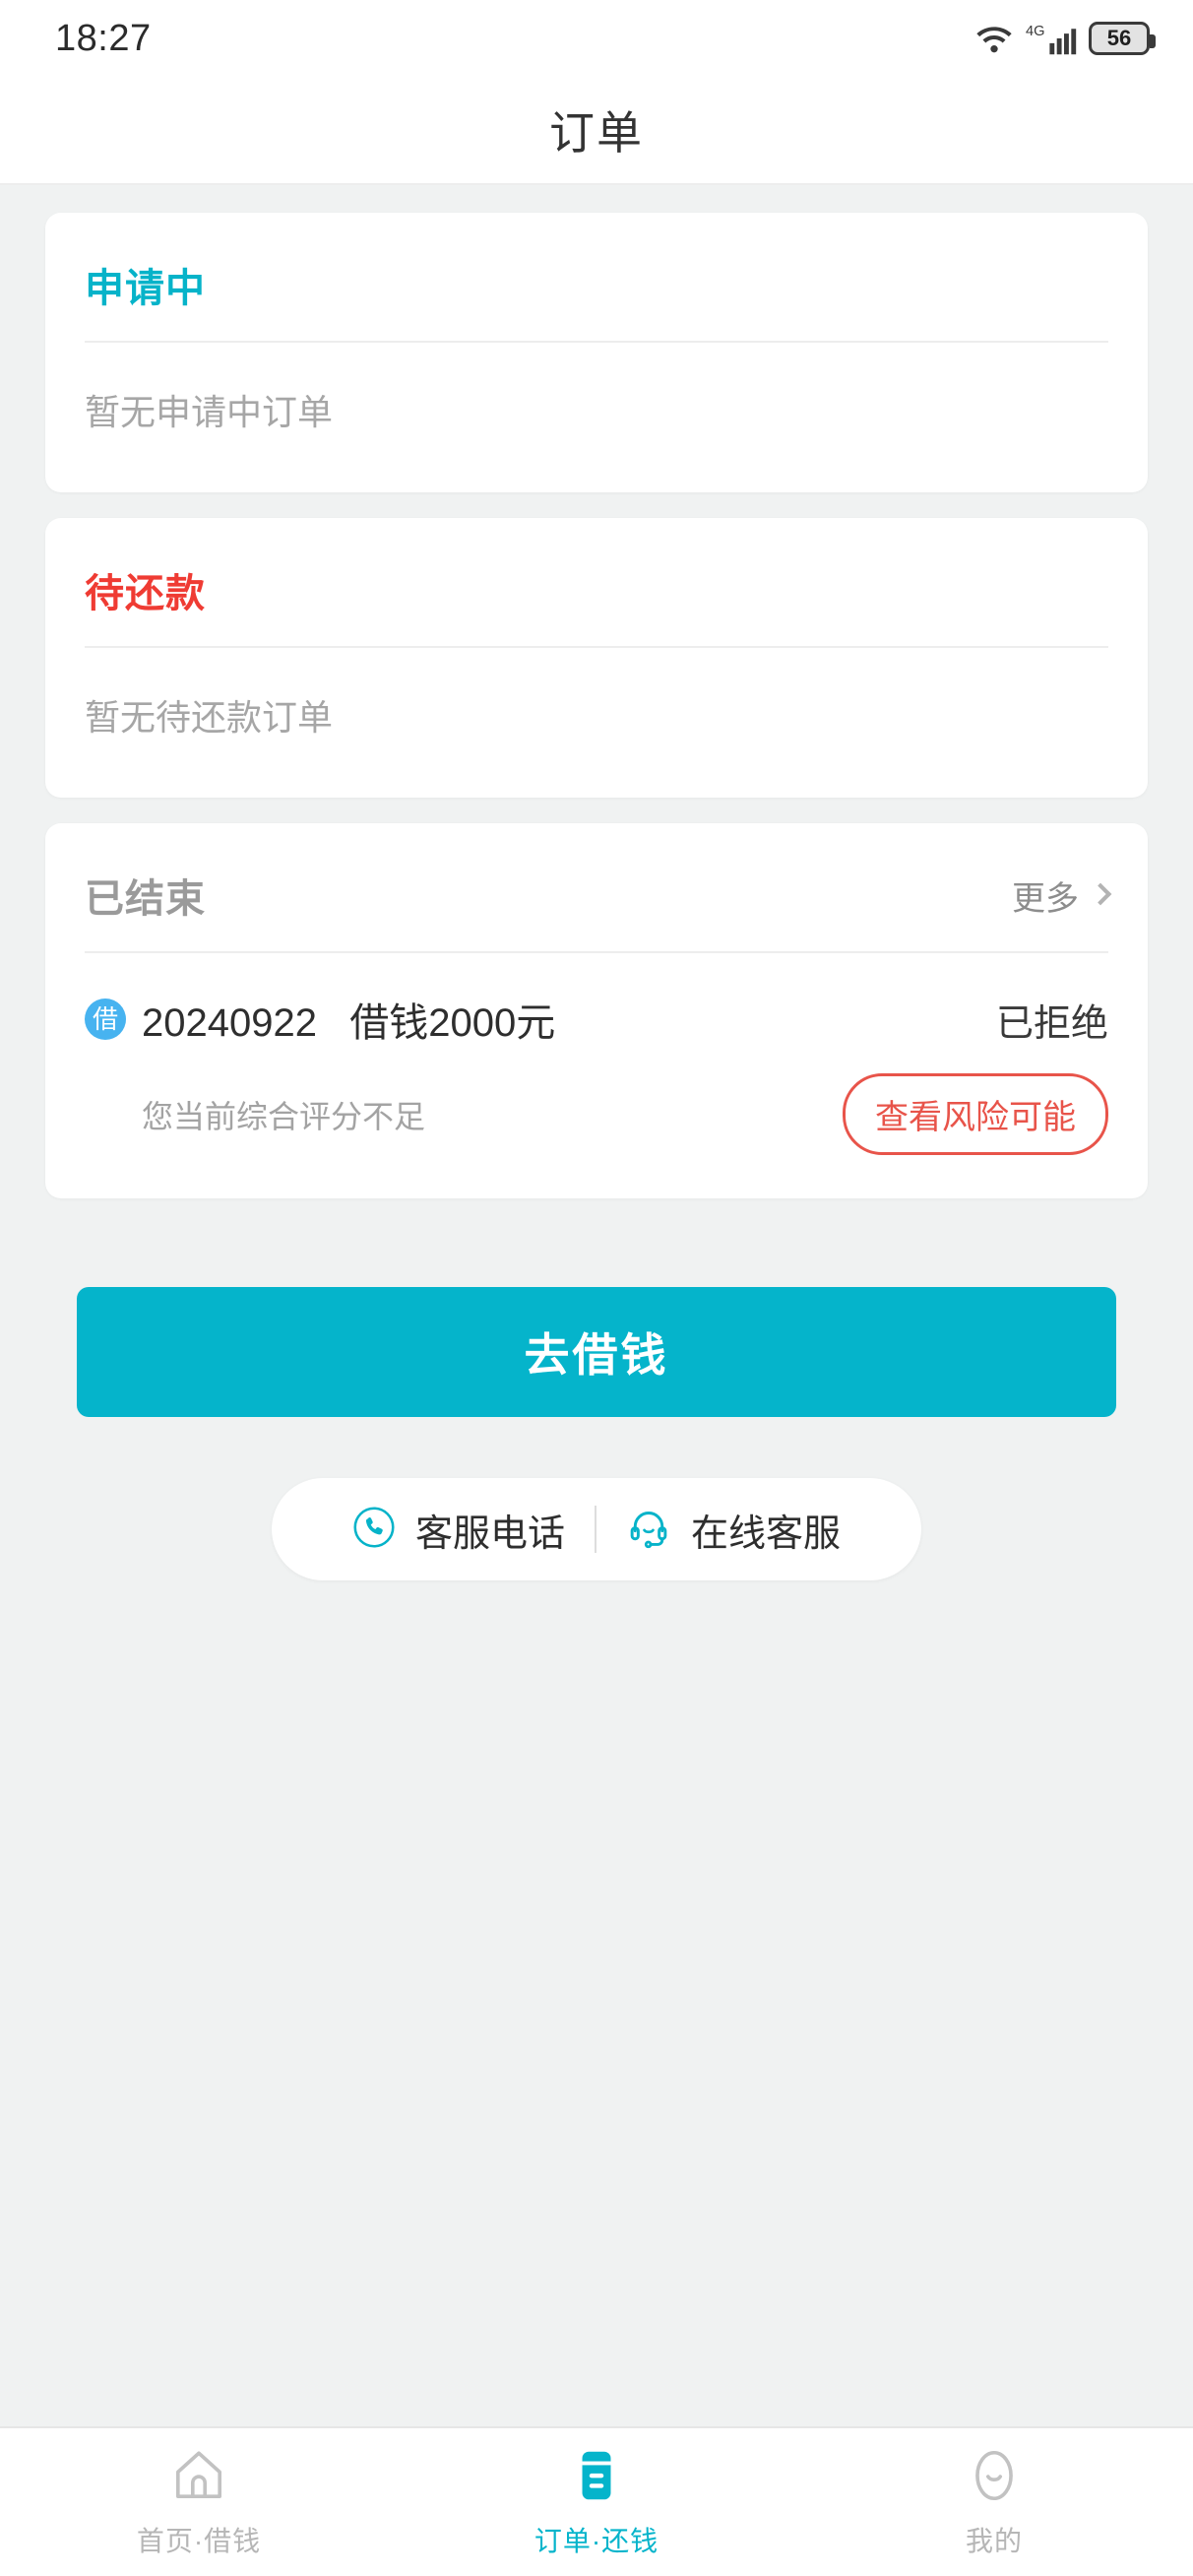 The width and height of the screenshot is (1193, 2576). I want to click on support-chat-label: 在线客服, so click(766, 1534).